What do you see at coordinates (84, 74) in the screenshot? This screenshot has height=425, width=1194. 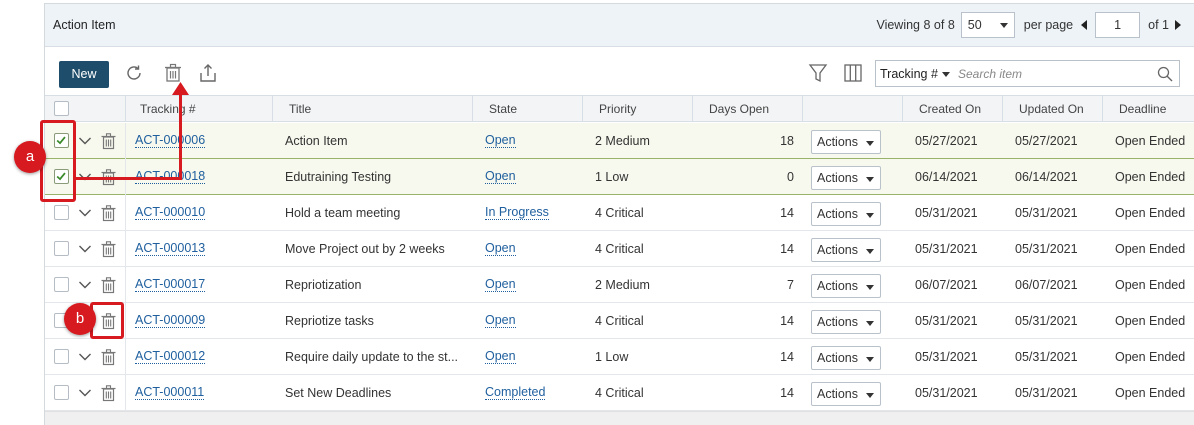 I see `new-button: New` at bounding box center [84, 74].